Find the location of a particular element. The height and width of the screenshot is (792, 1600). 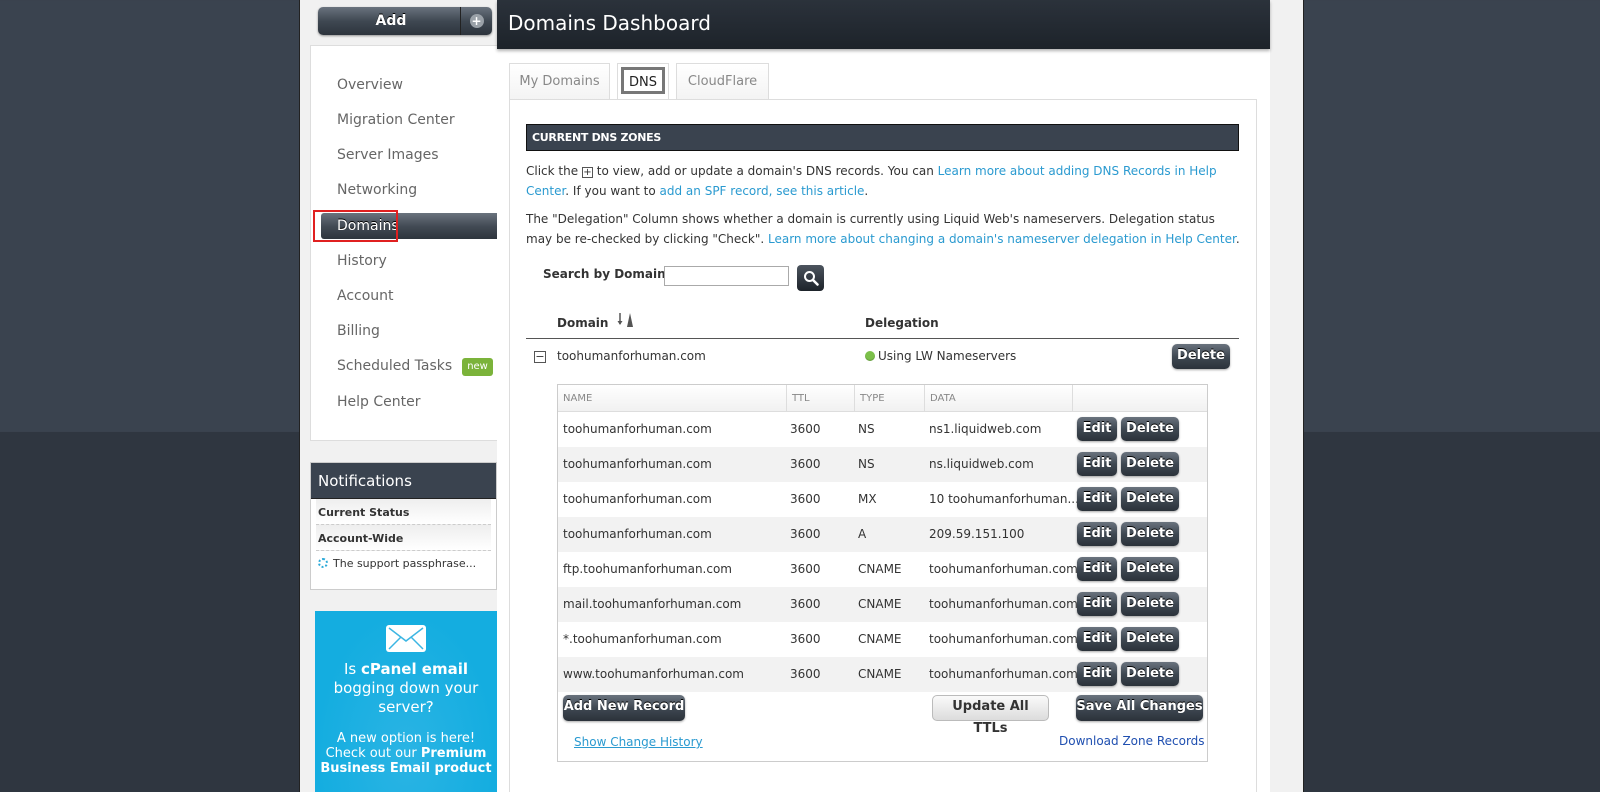

tab-cloudflare: CloudFlare is located at coordinates (722, 81).